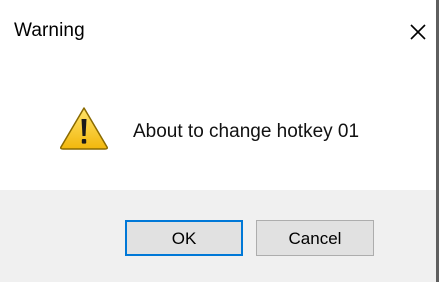 The width and height of the screenshot is (448, 282). I want to click on dialog-message: About to change hotkey 01, so click(246, 131).